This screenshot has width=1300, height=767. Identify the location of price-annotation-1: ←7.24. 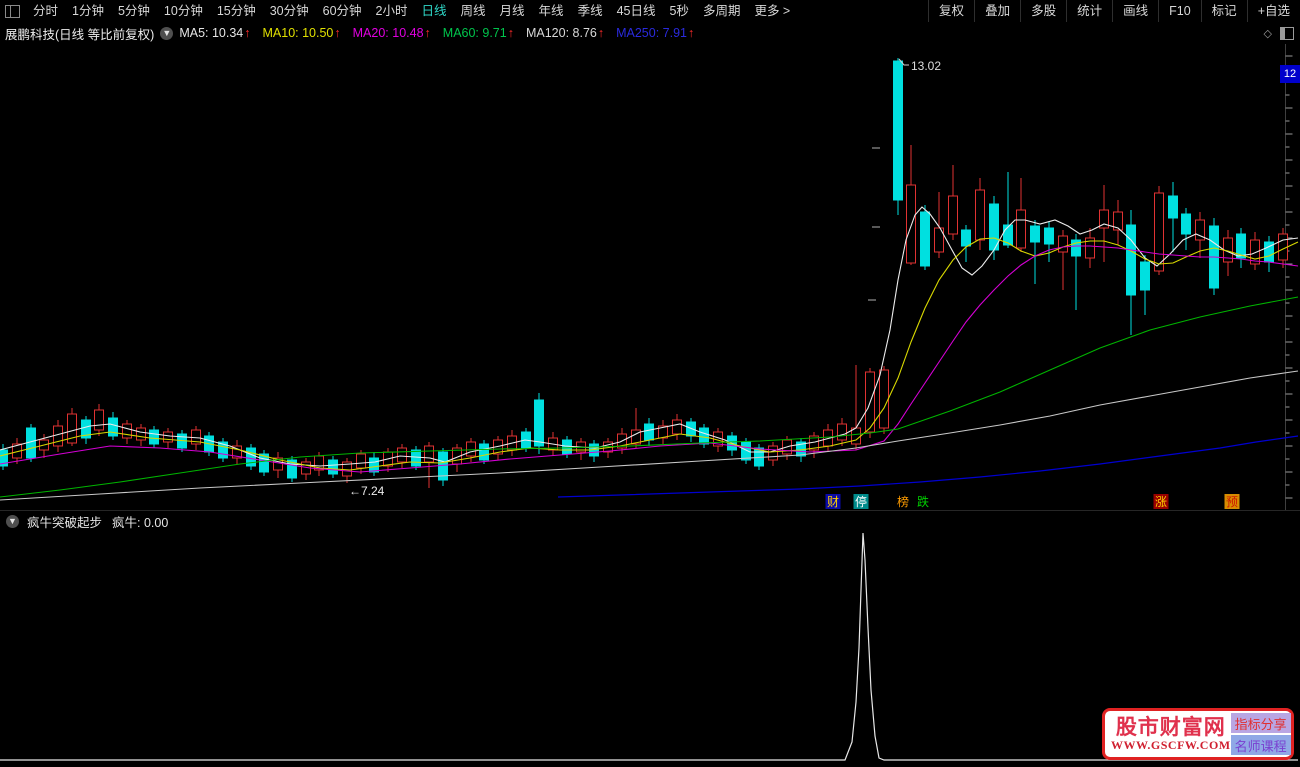
(367, 491).